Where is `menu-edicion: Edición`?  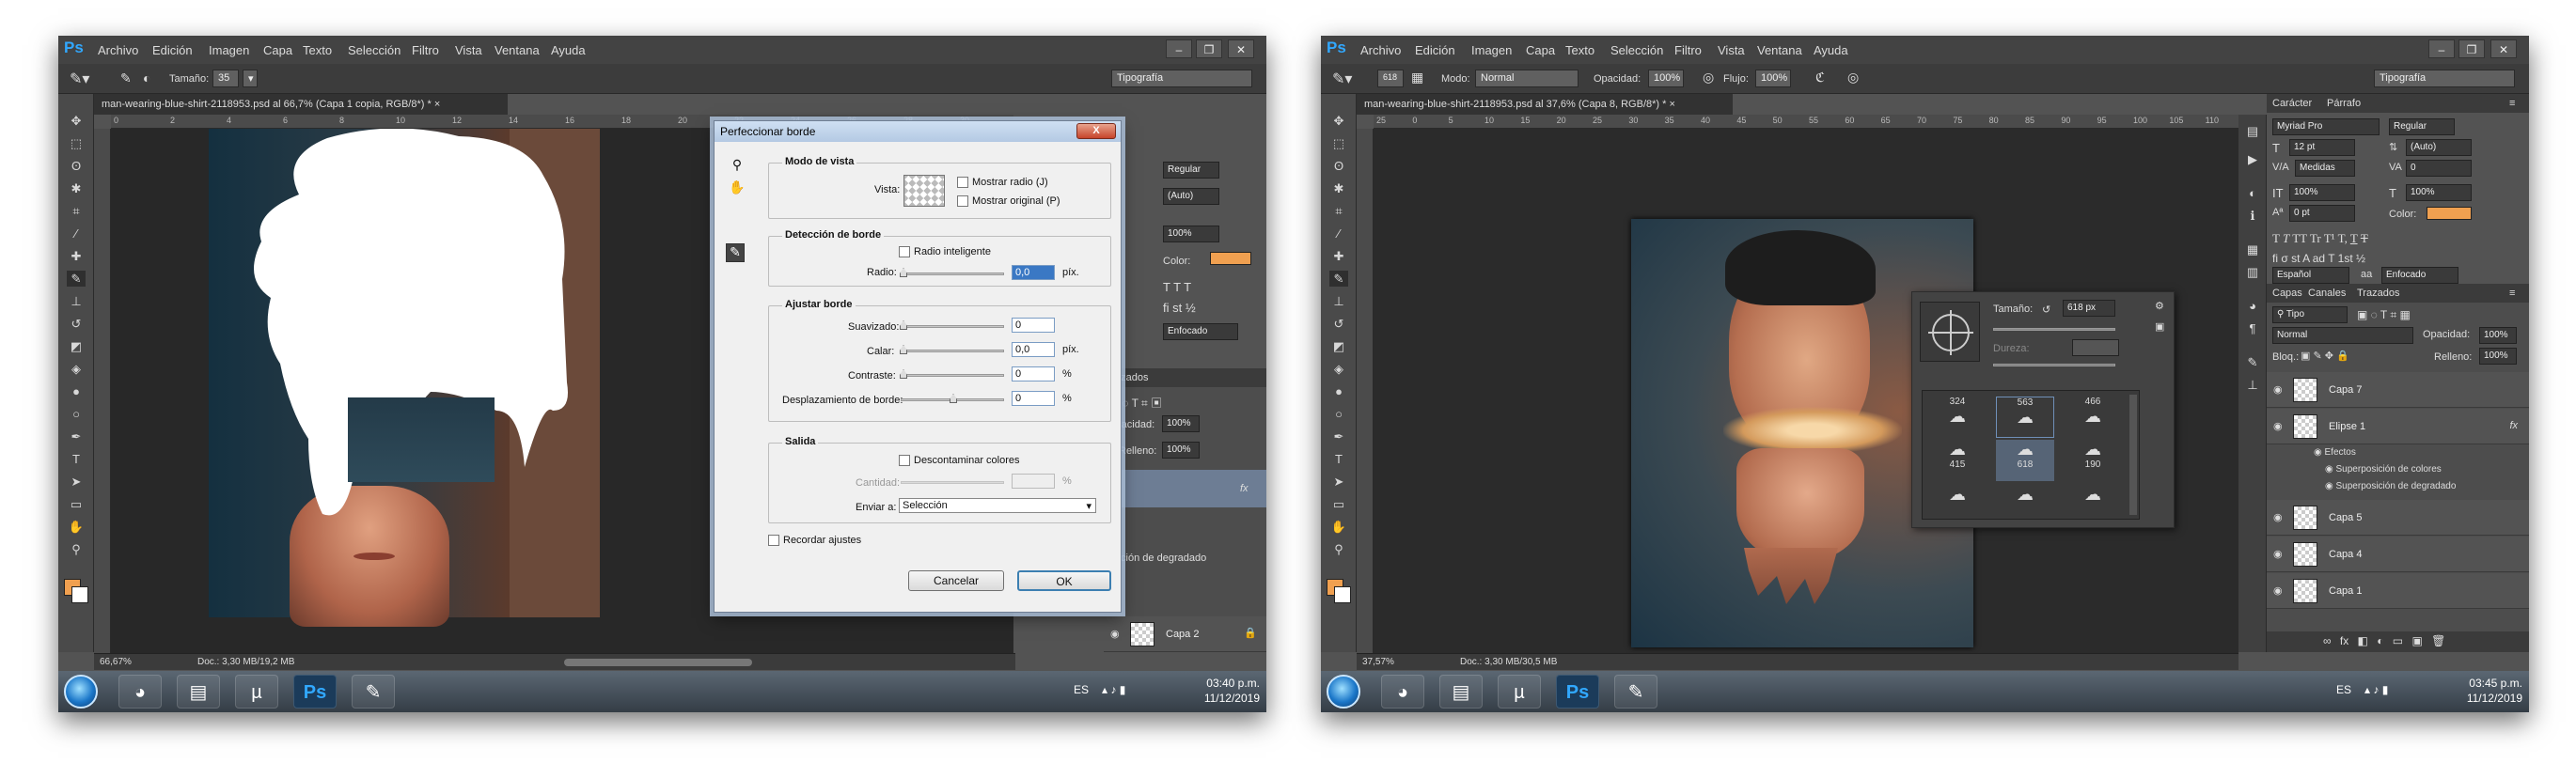 menu-edicion: Edición is located at coordinates (1435, 50).